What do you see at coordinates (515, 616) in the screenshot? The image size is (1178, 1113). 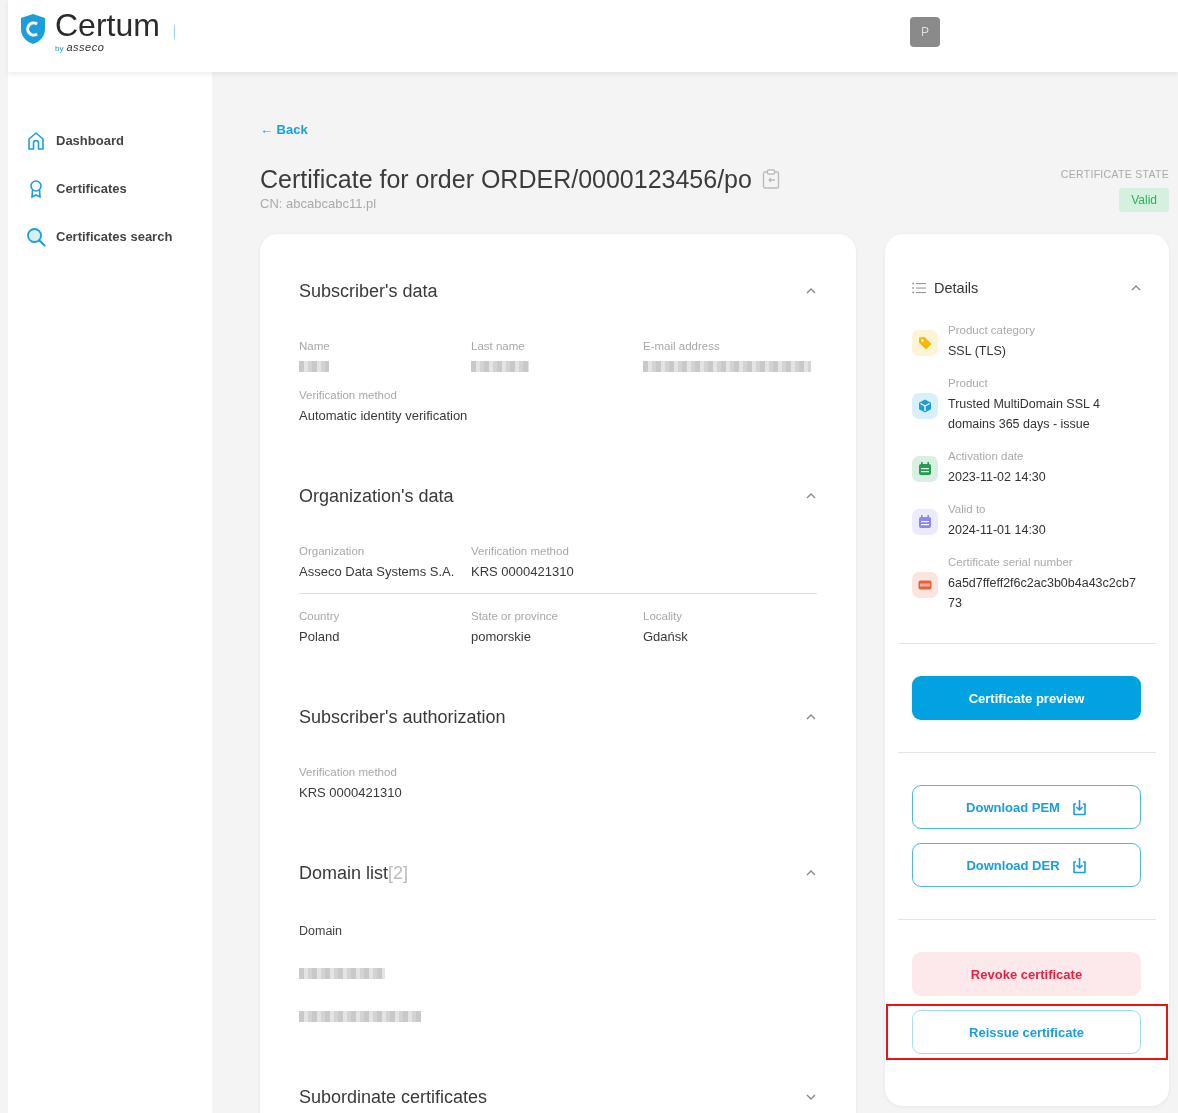 I see `field-label: State or province` at bounding box center [515, 616].